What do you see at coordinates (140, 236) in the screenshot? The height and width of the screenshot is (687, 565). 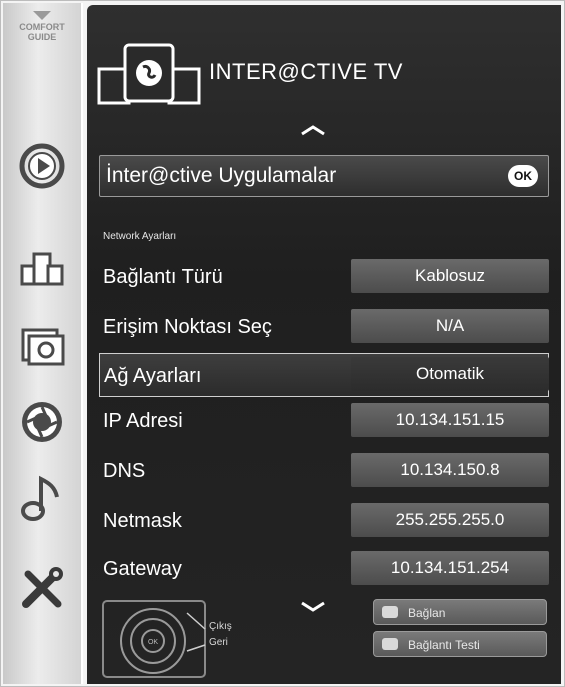 I see `network-settings-heading: Network Ayarları` at bounding box center [140, 236].